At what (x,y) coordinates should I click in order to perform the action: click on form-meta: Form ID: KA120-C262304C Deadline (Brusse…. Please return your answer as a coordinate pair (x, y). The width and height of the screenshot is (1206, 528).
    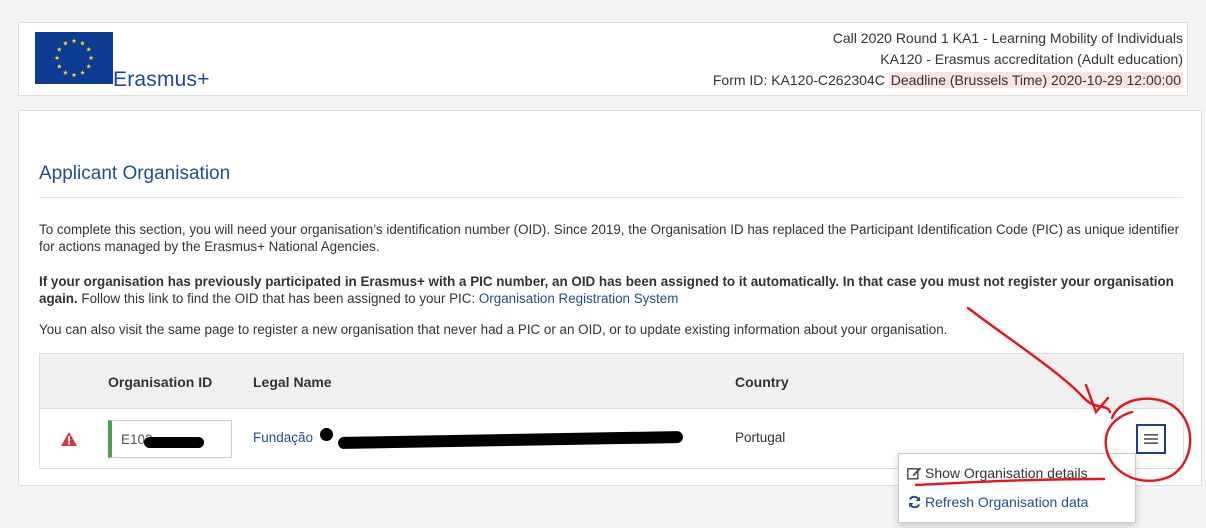
    Looking at the image, I should click on (948, 80).